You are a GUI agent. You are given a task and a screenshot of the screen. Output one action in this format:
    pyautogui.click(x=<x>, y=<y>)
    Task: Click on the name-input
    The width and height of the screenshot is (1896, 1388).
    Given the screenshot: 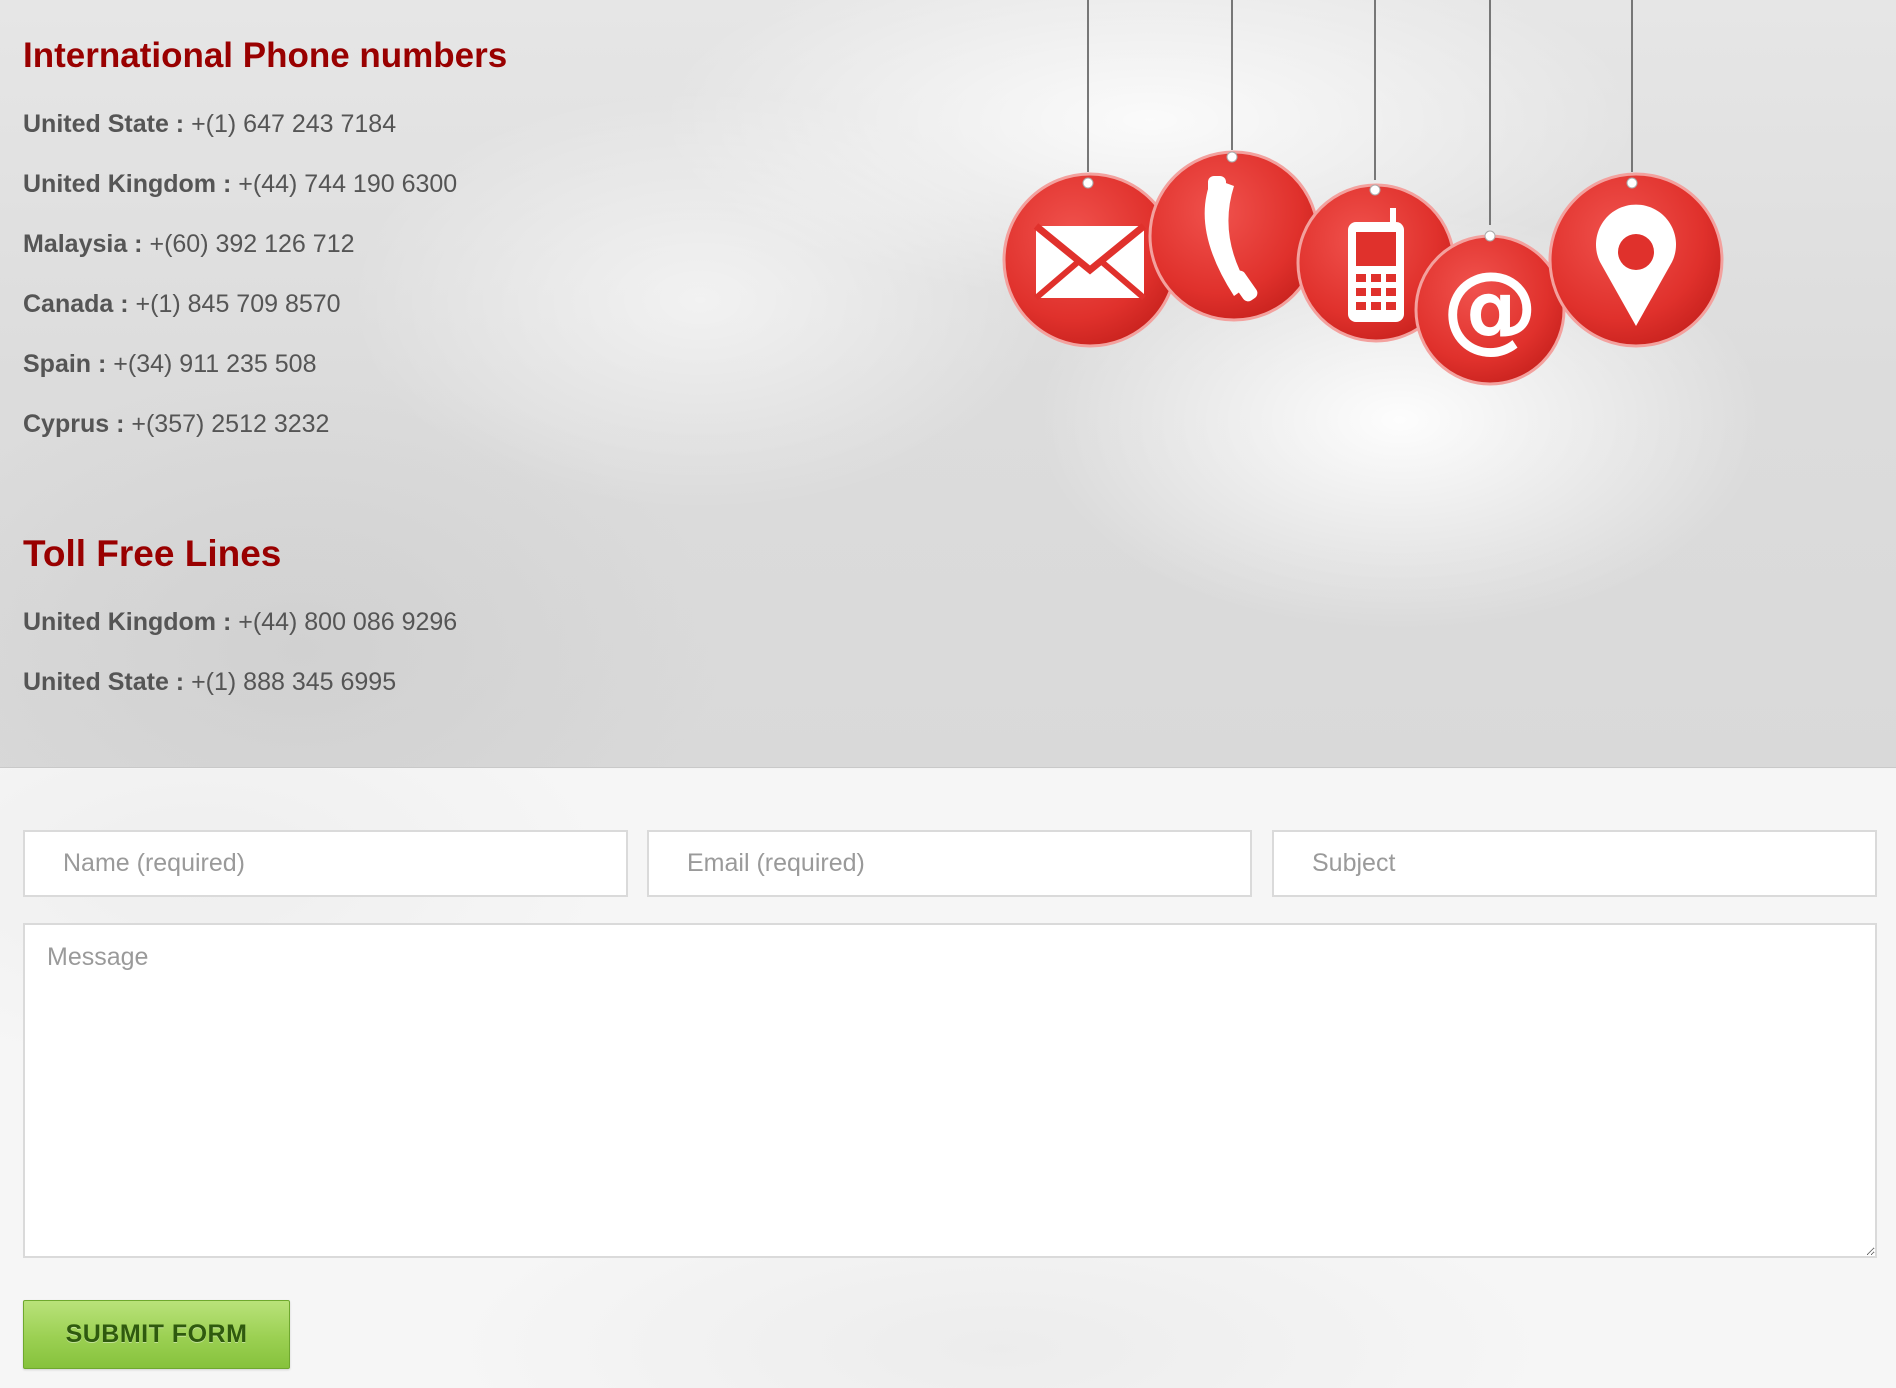 What is the action you would take?
    pyautogui.click(x=325, y=863)
    